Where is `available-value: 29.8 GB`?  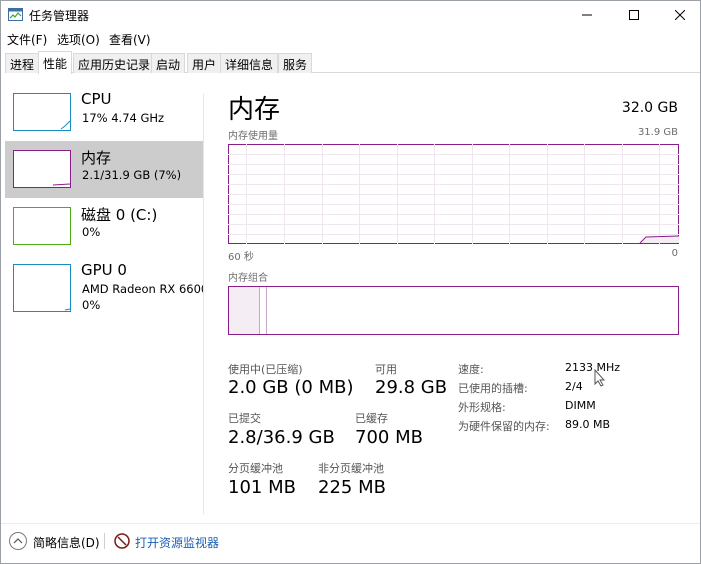
available-value: 29.8 GB is located at coordinates (411, 387).